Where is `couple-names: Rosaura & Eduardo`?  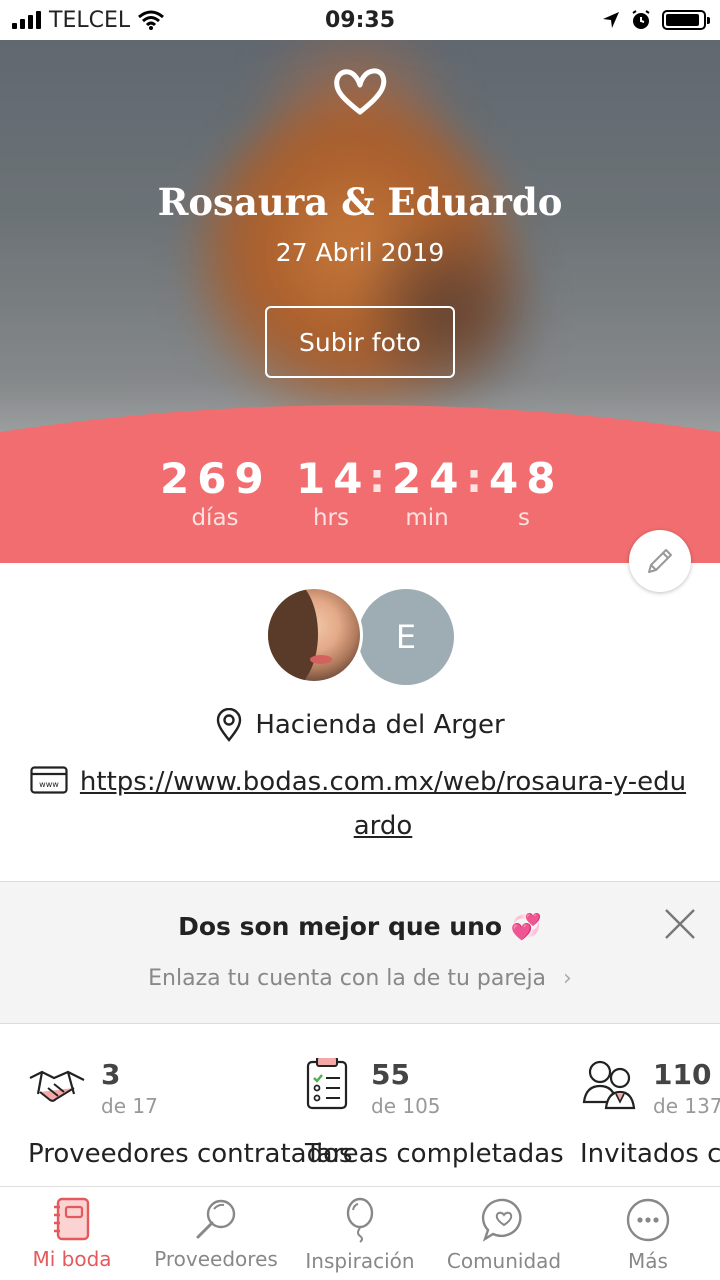 couple-names: Rosaura & Eduardo is located at coordinates (360, 202).